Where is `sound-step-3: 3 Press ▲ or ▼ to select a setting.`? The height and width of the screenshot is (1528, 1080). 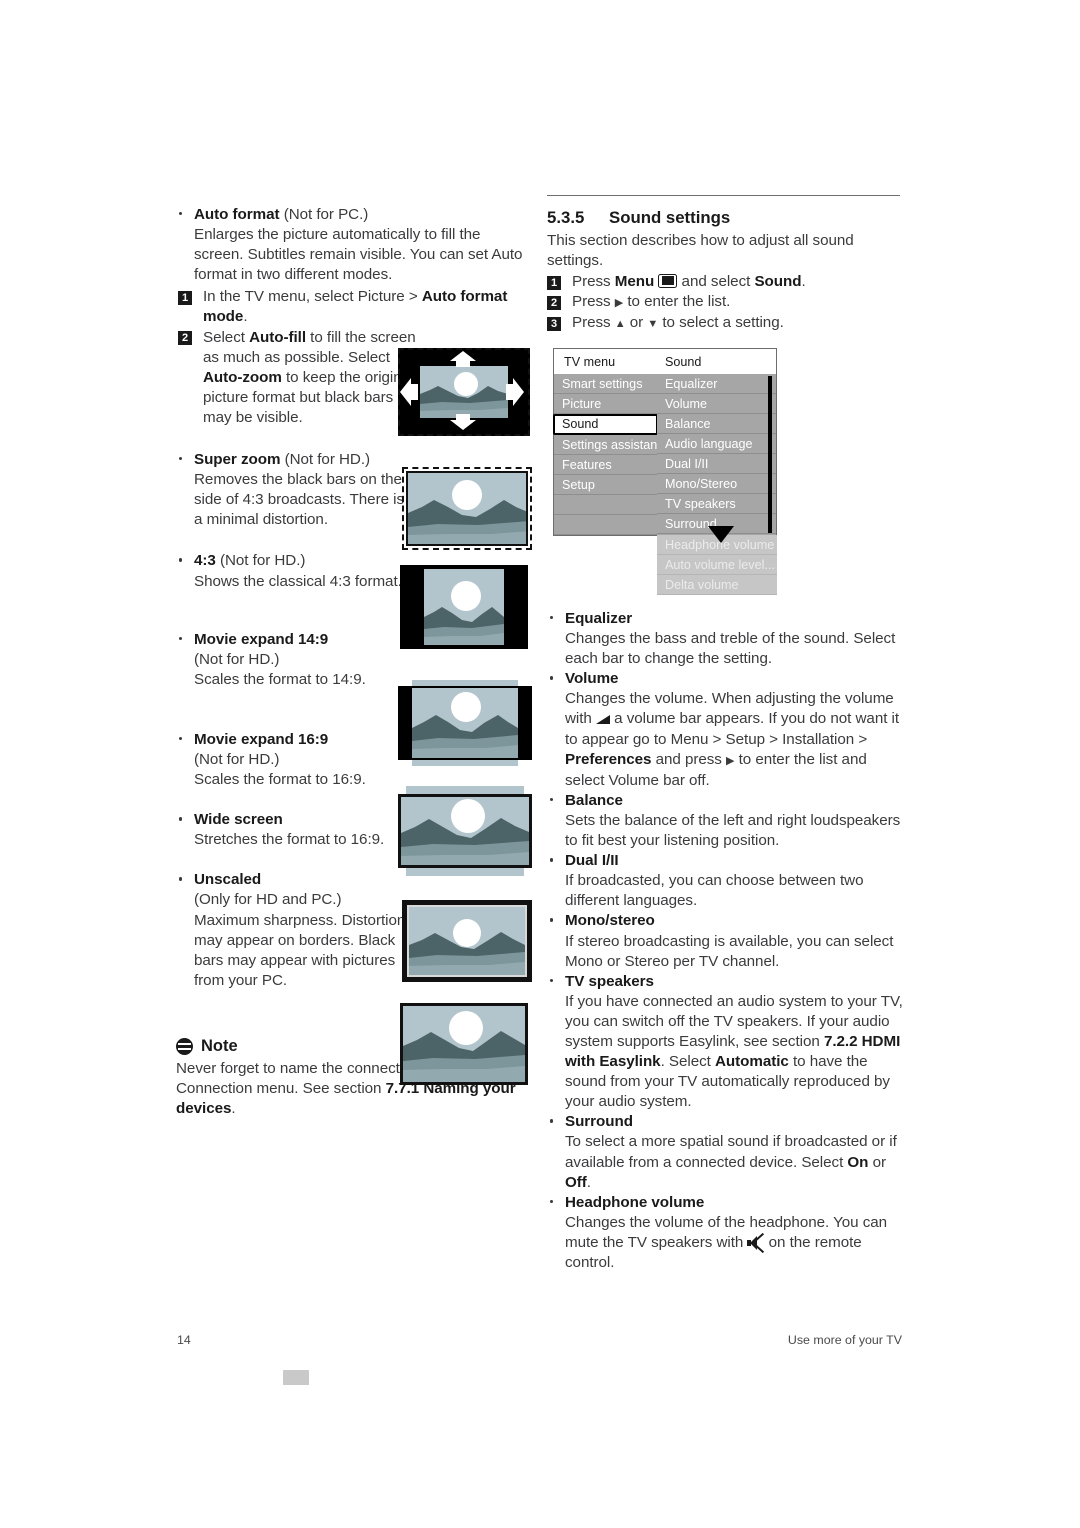
sound-step-3: 3 Press ▲ or ▼ to select a setting. is located at coordinates (724, 323).